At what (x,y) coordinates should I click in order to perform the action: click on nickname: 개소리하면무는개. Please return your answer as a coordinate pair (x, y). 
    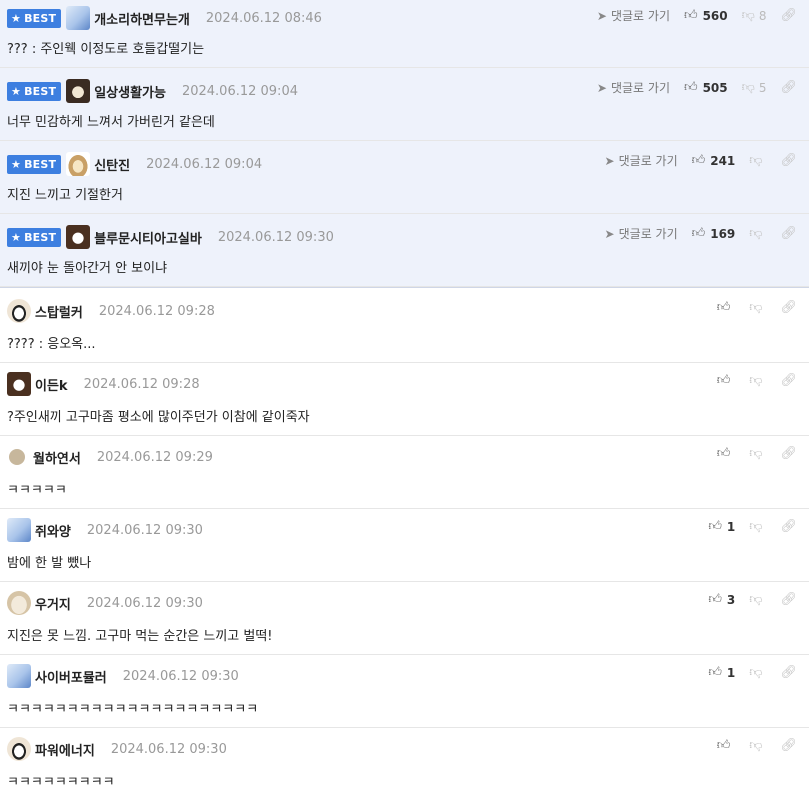
    Looking at the image, I should click on (142, 18).